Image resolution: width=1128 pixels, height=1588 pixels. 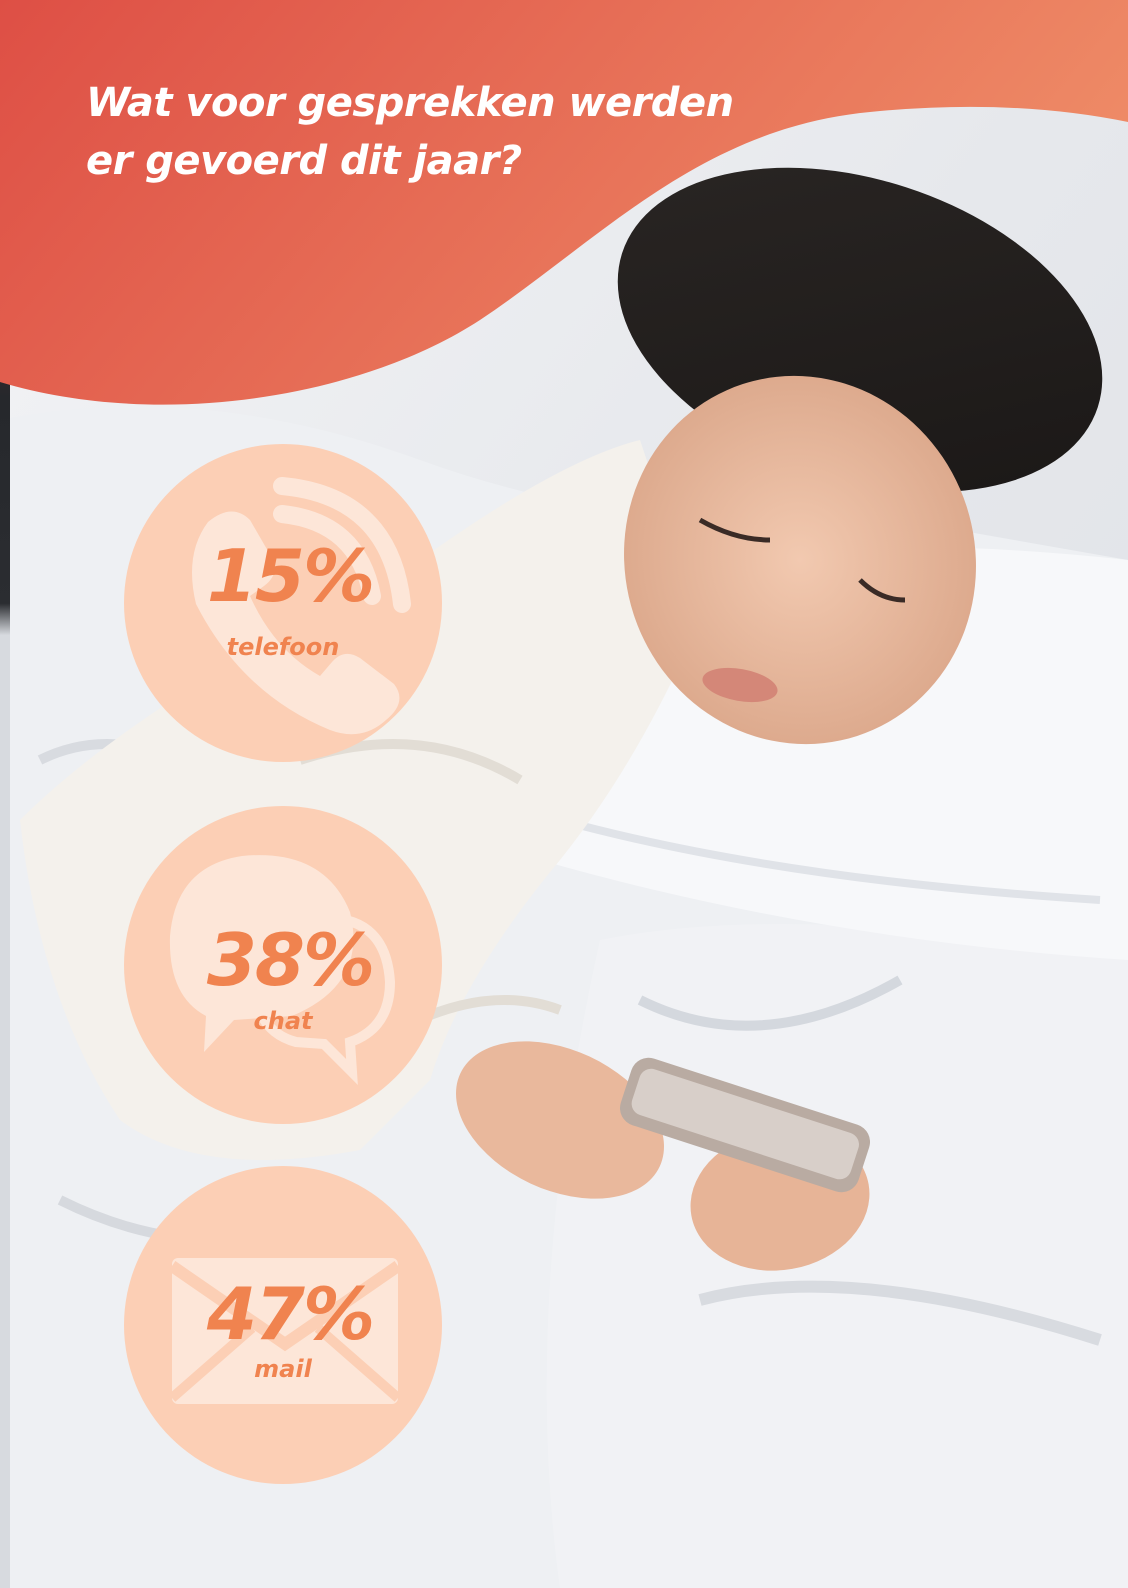 I want to click on stat-circle-mail: 47% mail, so click(x=283, y=1325).